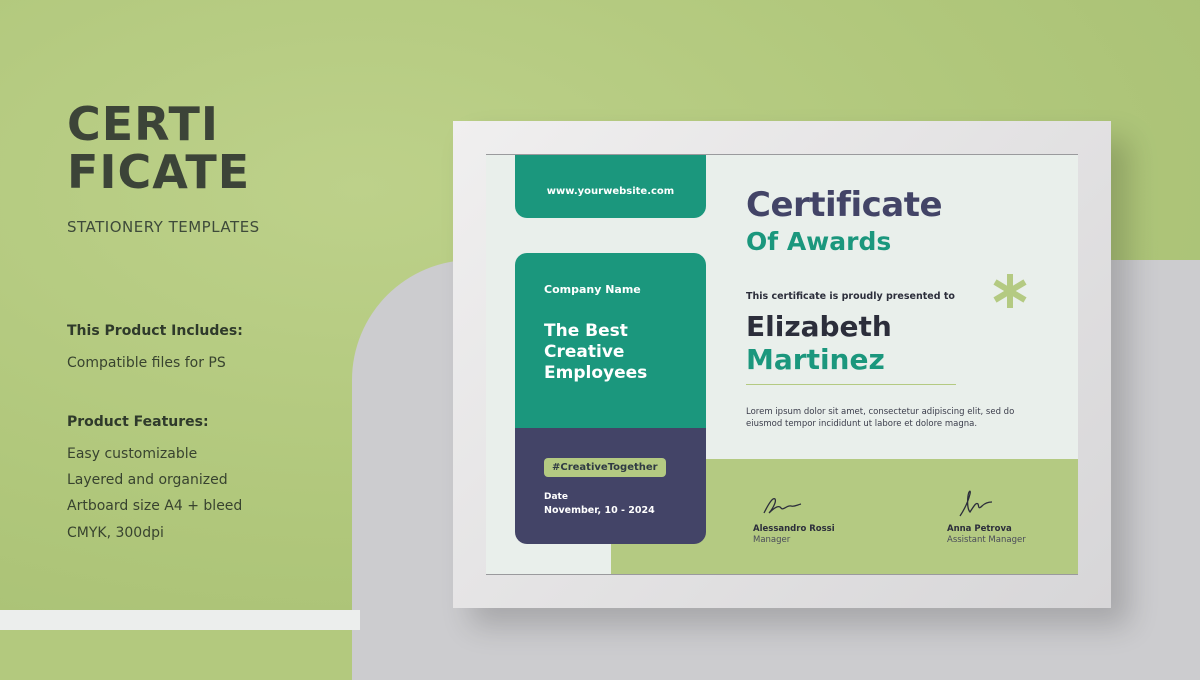 The width and height of the screenshot is (1200, 680). I want to click on promo-title-line1: CERTI, so click(143, 124).